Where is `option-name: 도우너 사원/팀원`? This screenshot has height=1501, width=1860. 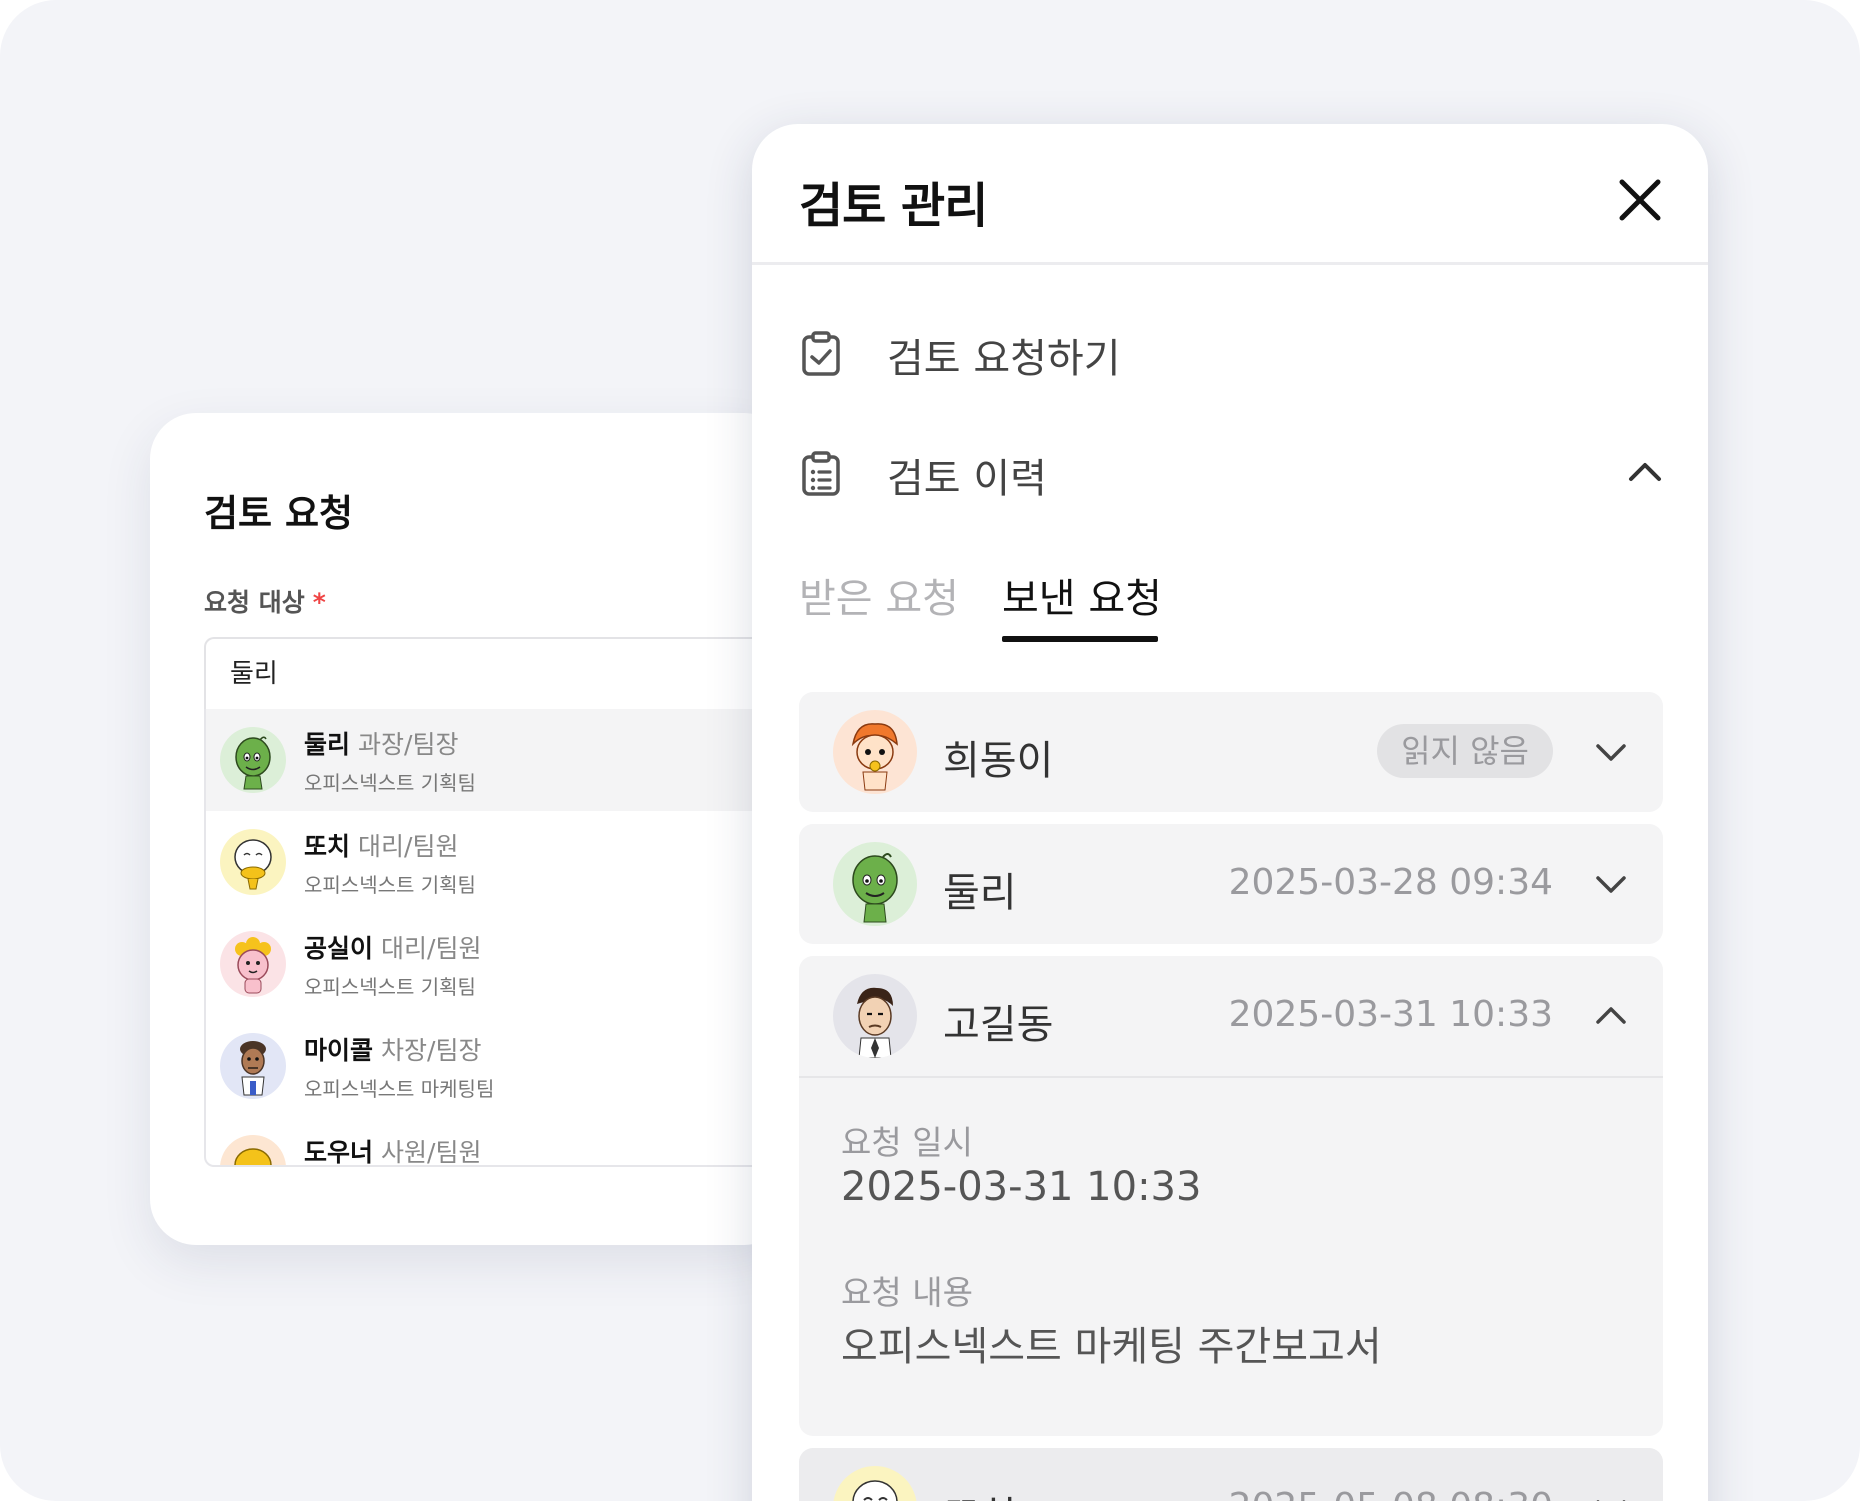 option-name: 도우너 사원/팀원 is located at coordinates (393, 1150).